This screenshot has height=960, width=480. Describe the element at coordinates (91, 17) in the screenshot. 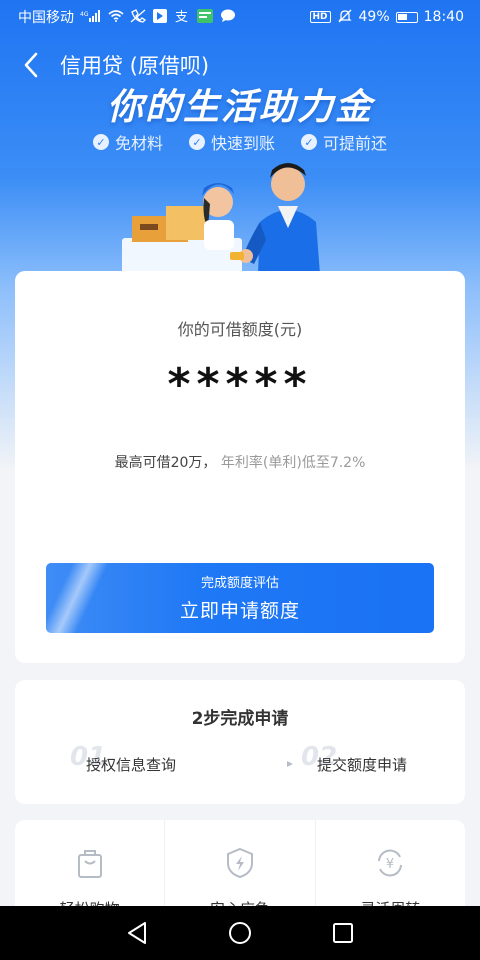

I see `signal-icon: 4G` at that location.